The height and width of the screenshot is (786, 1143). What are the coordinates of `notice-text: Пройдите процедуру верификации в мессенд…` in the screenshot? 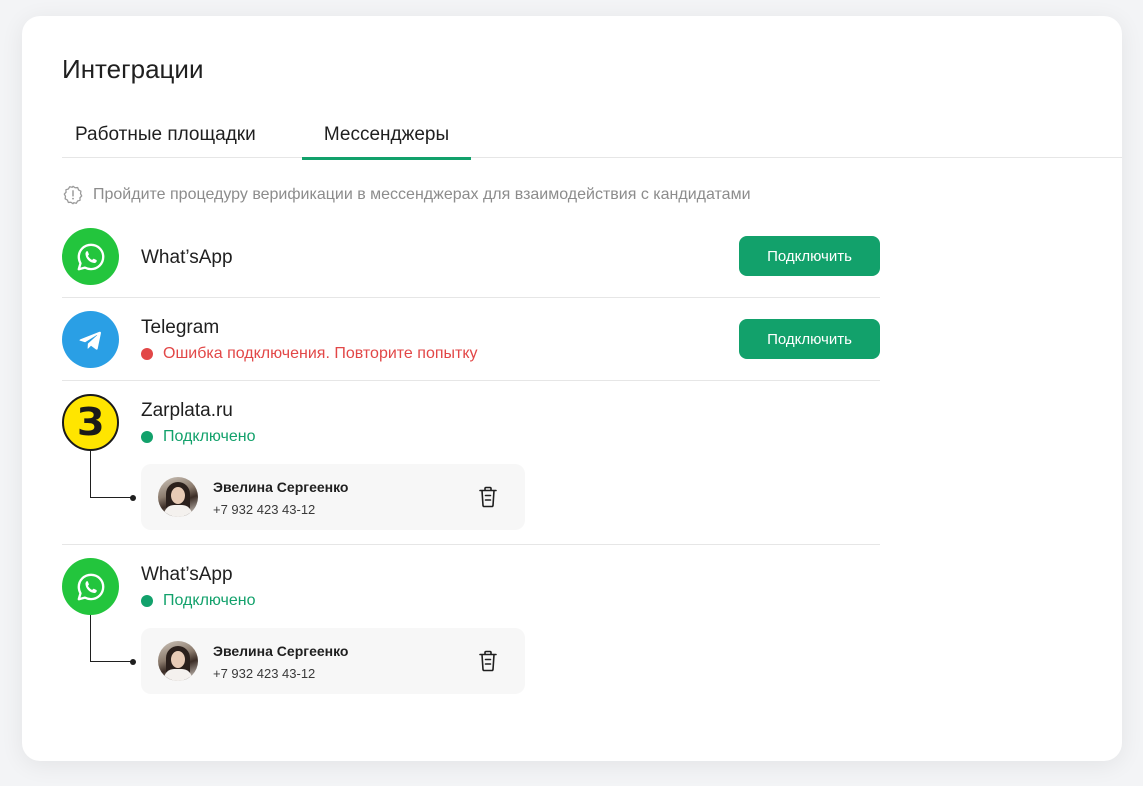 It's located at (422, 194).